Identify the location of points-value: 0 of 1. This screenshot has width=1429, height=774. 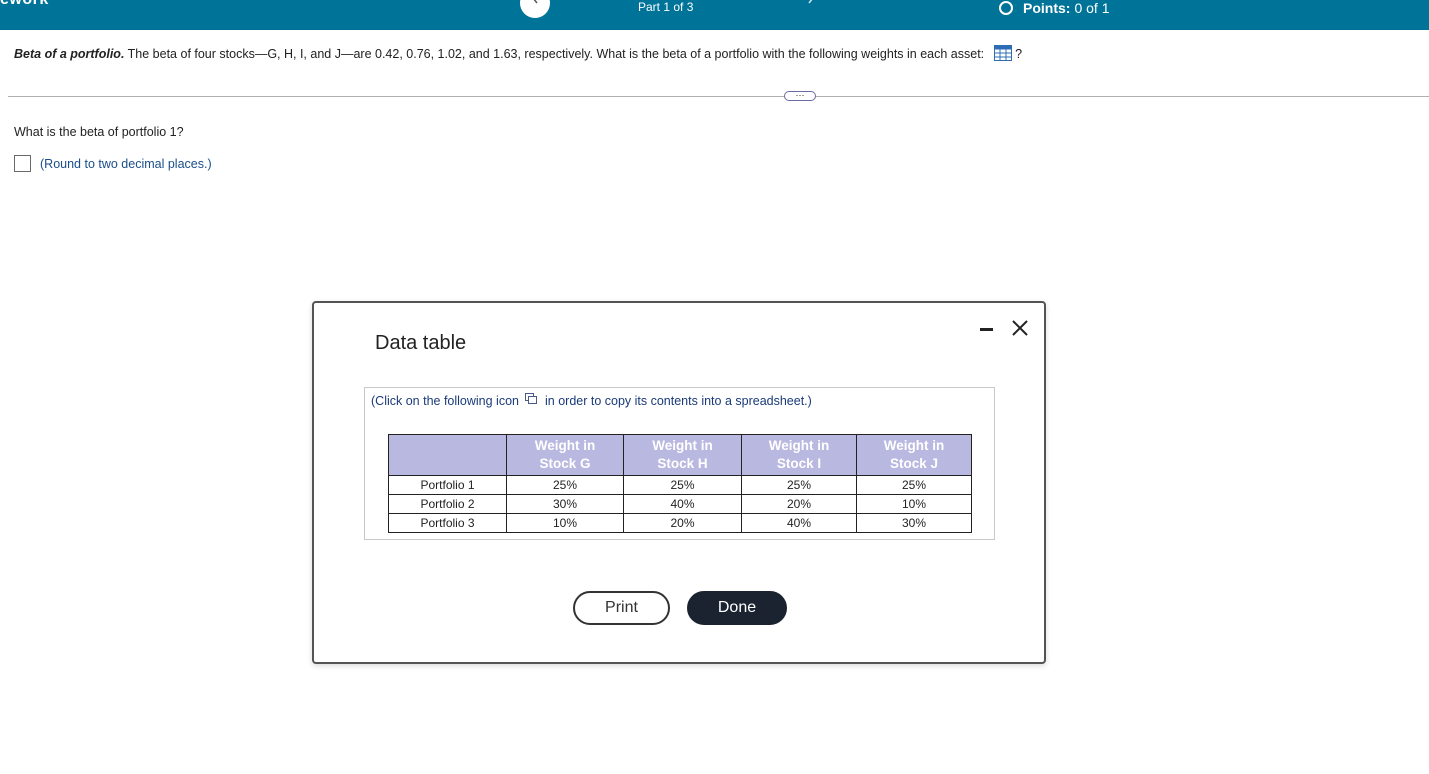
(1092, 8).